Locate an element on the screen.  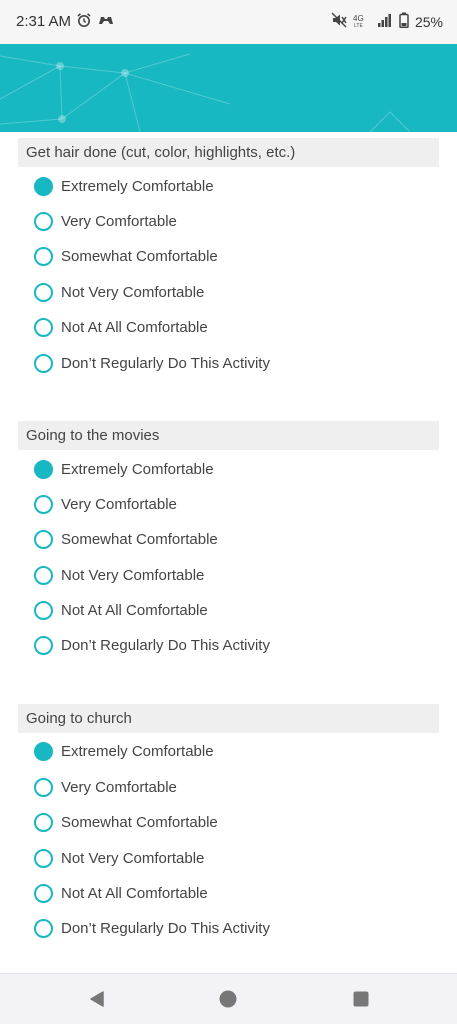
header-banner is located at coordinates (228, 88).